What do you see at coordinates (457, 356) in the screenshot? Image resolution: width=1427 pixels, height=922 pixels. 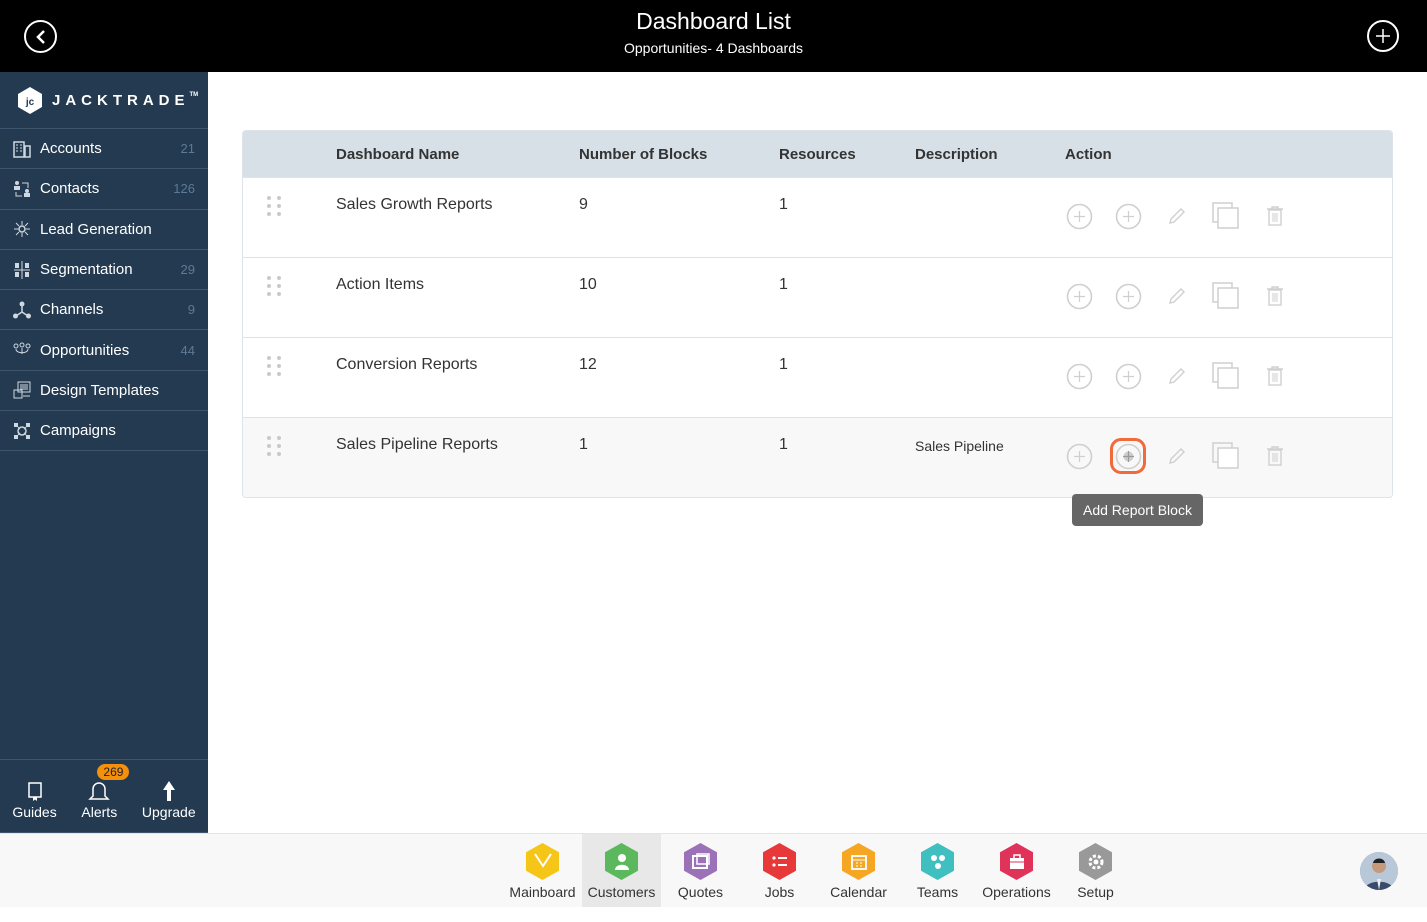 I see `dashboard-name: Conversion Reports` at bounding box center [457, 356].